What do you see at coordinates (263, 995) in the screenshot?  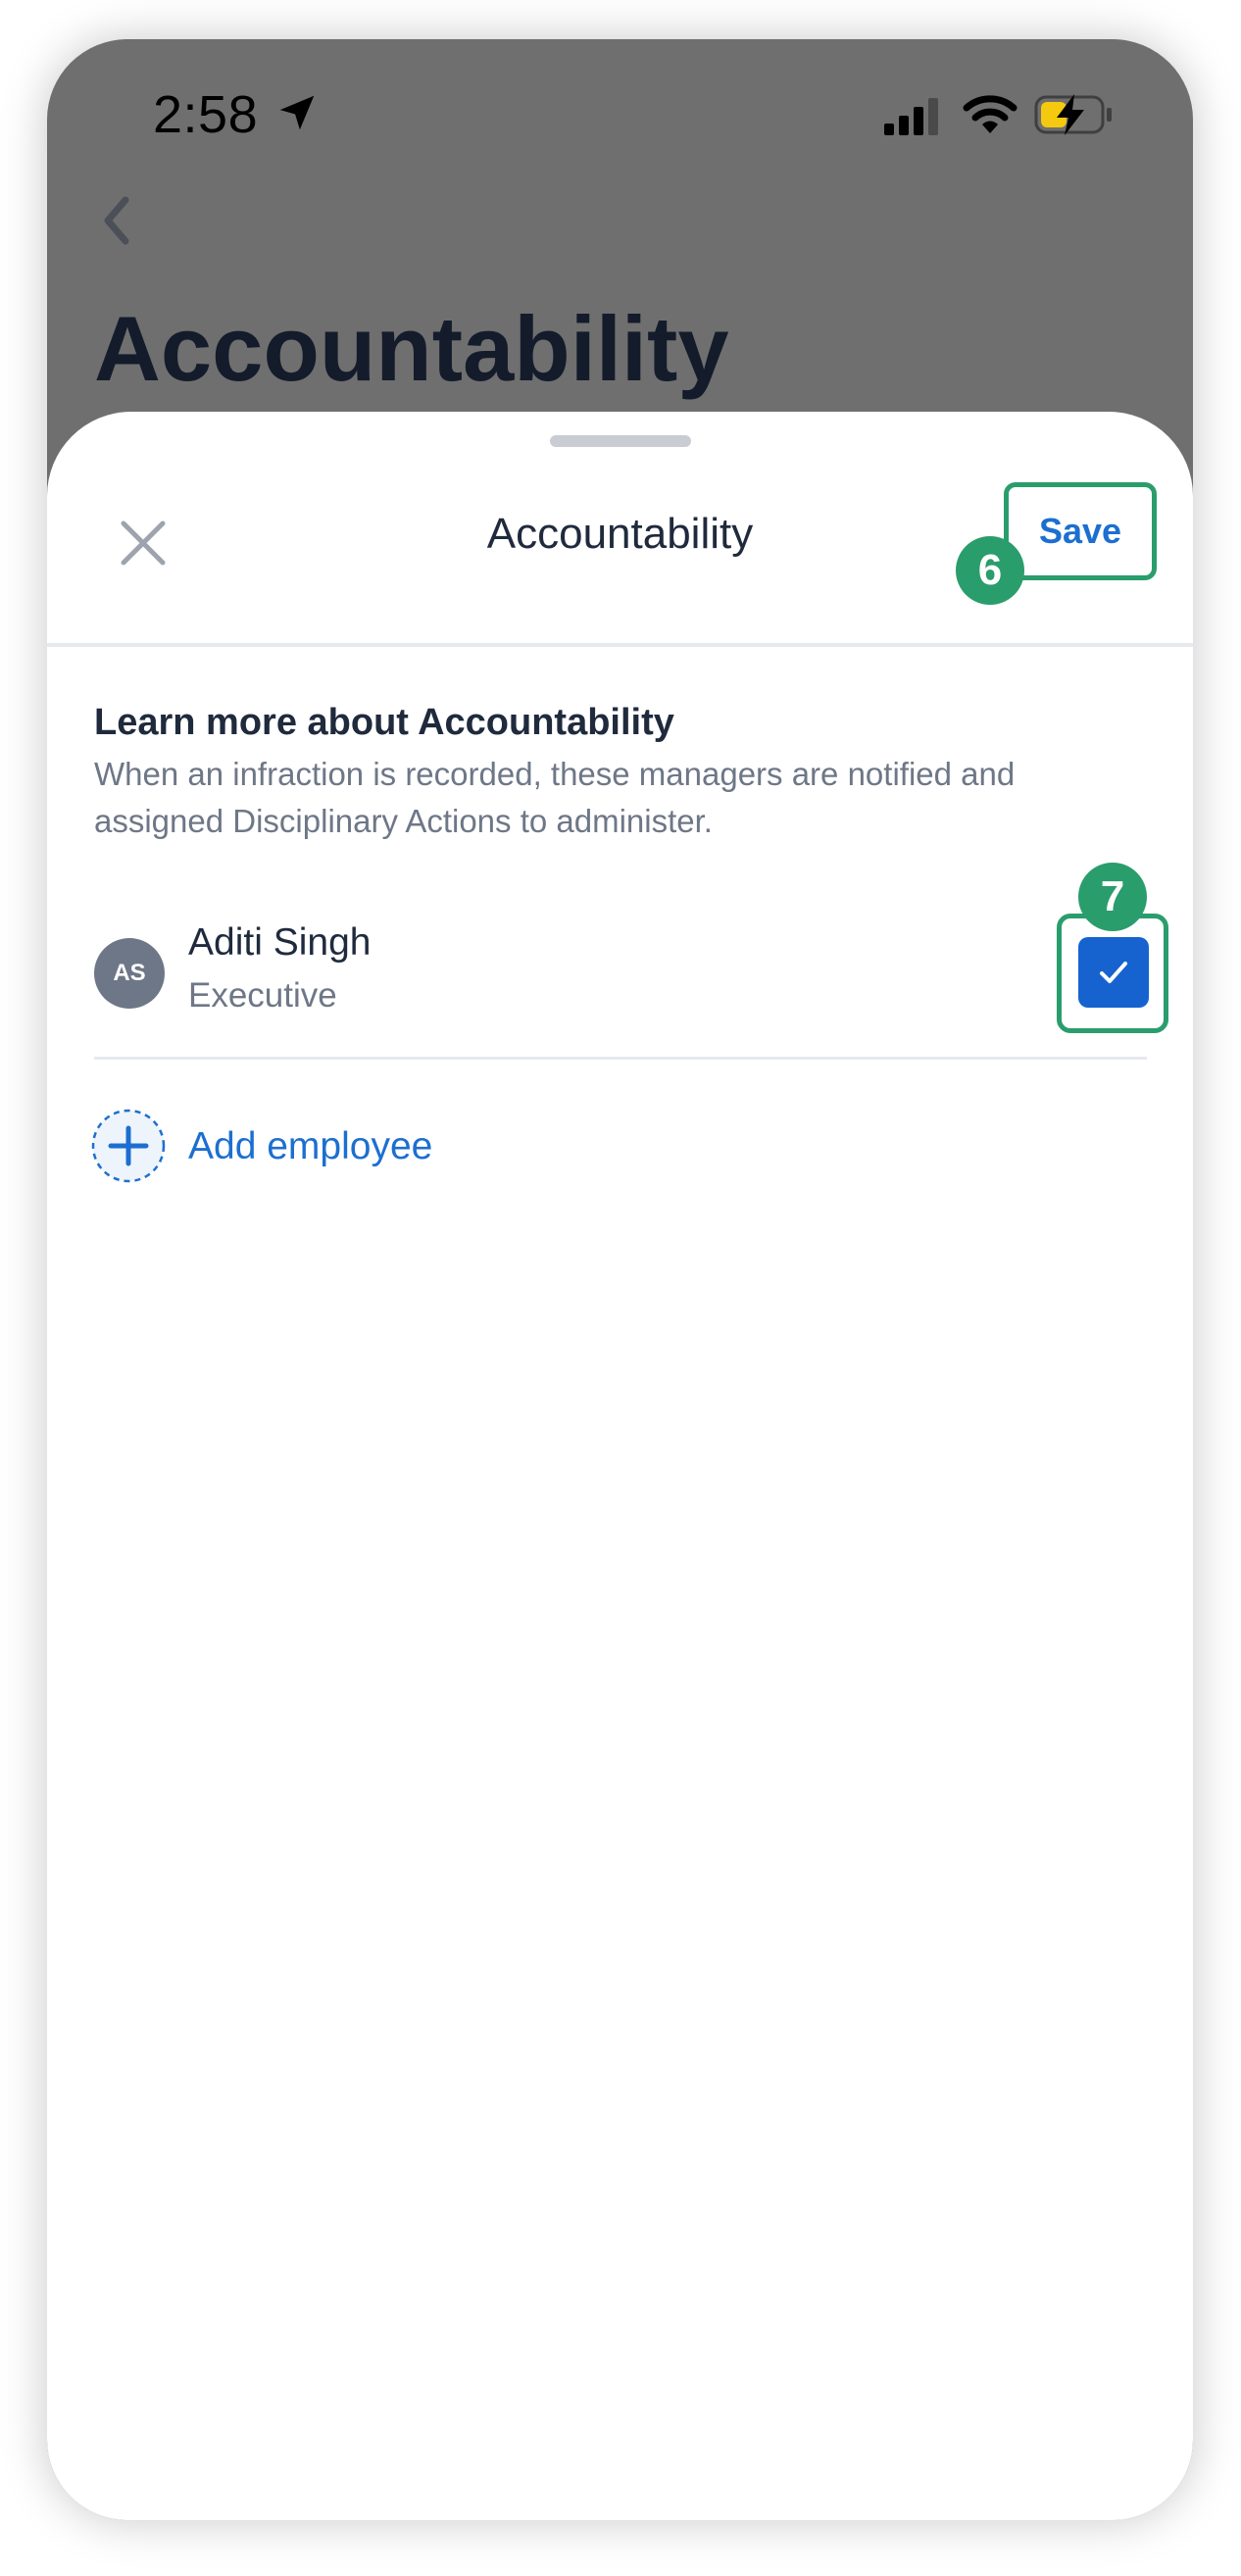 I see `employee-role: Executive` at bounding box center [263, 995].